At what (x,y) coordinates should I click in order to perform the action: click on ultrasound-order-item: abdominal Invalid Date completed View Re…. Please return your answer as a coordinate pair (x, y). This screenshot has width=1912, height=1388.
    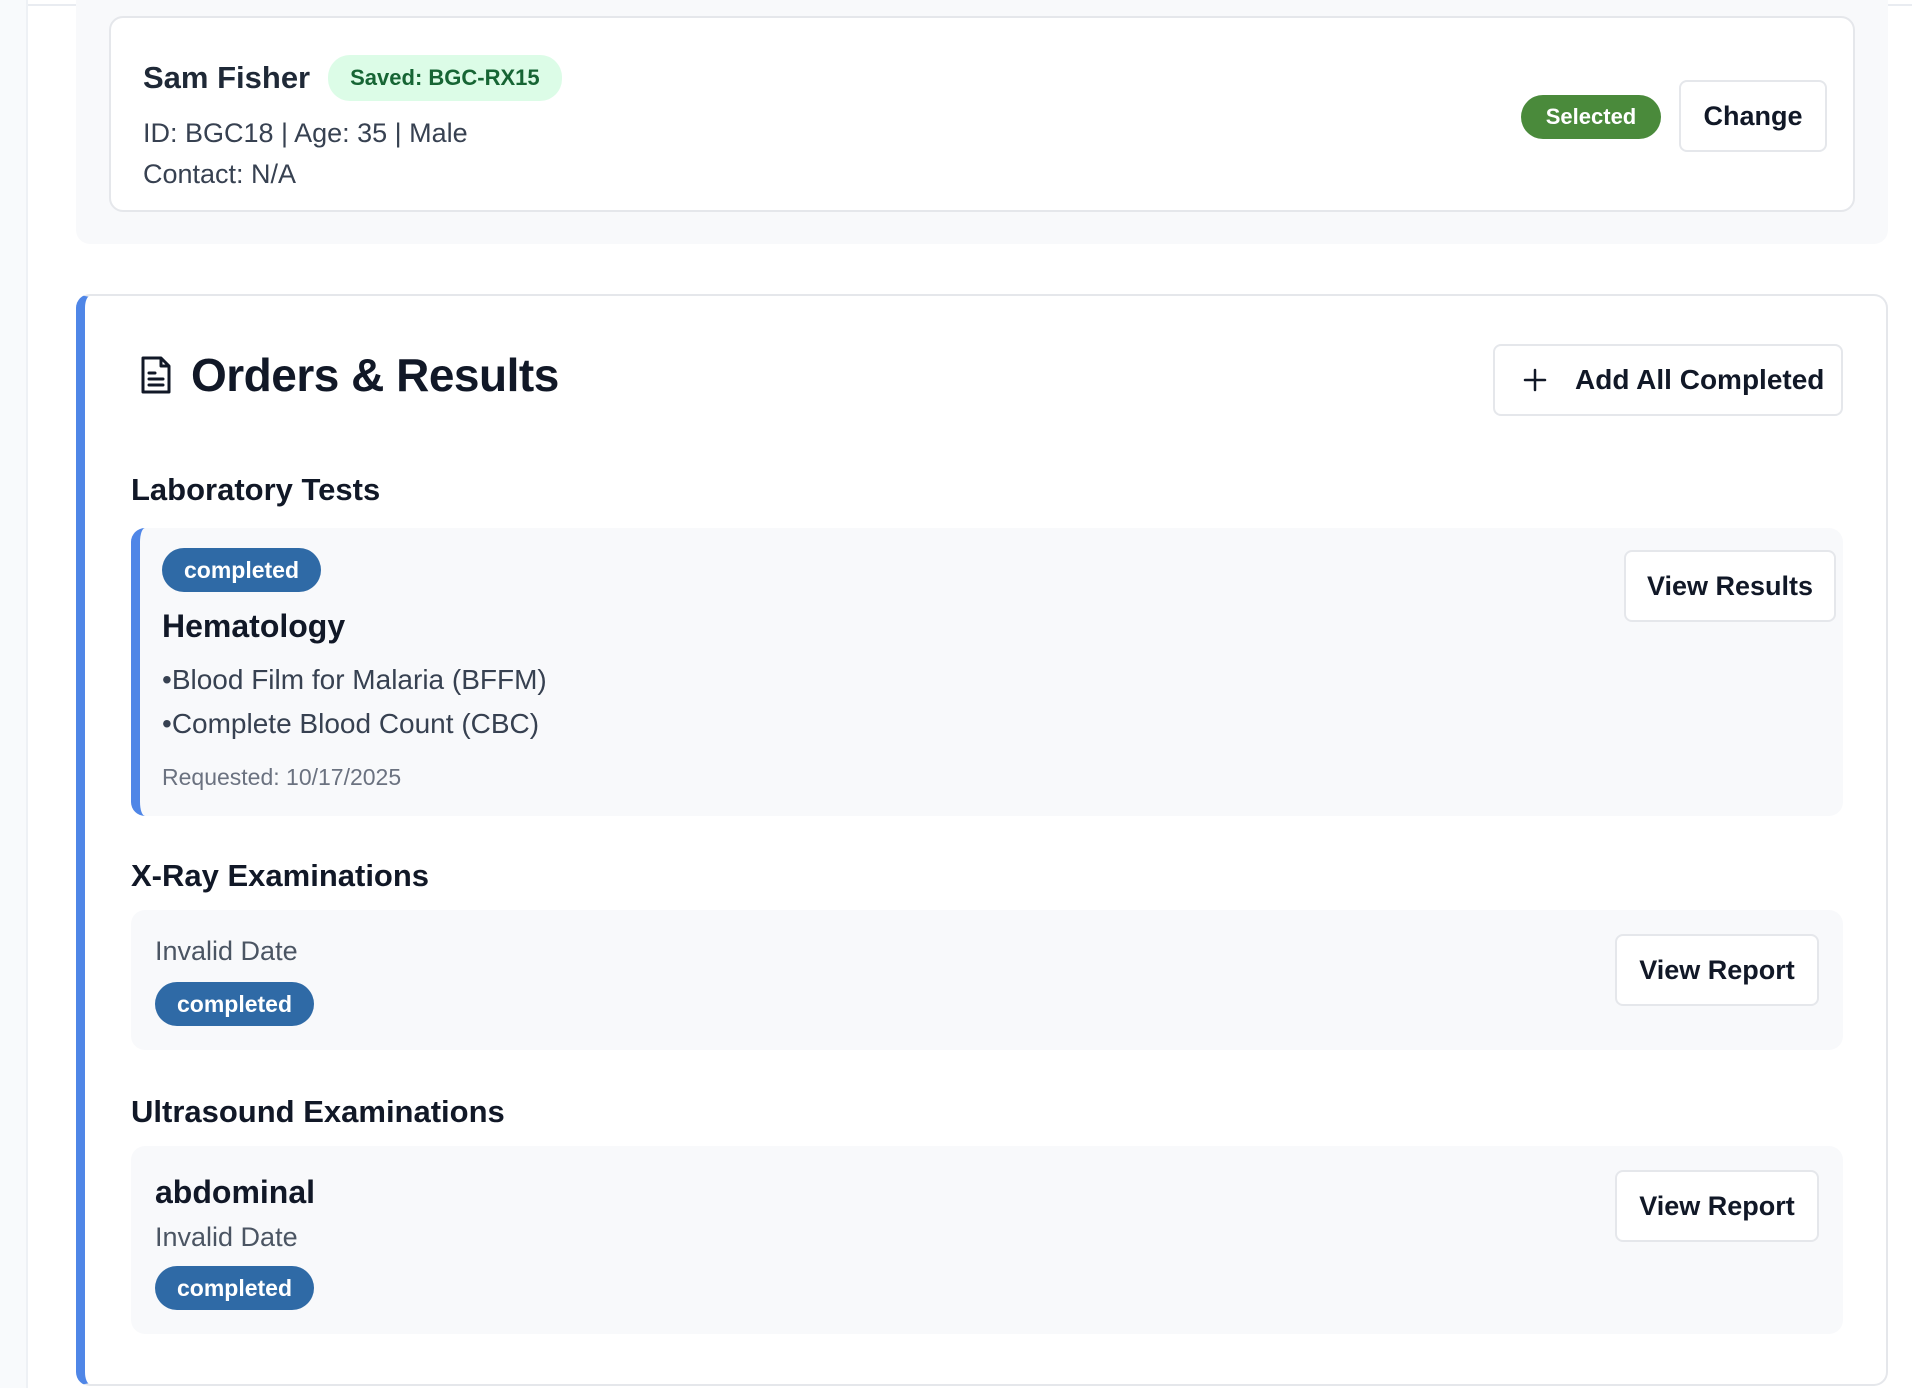
    Looking at the image, I should click on (987, 1240).